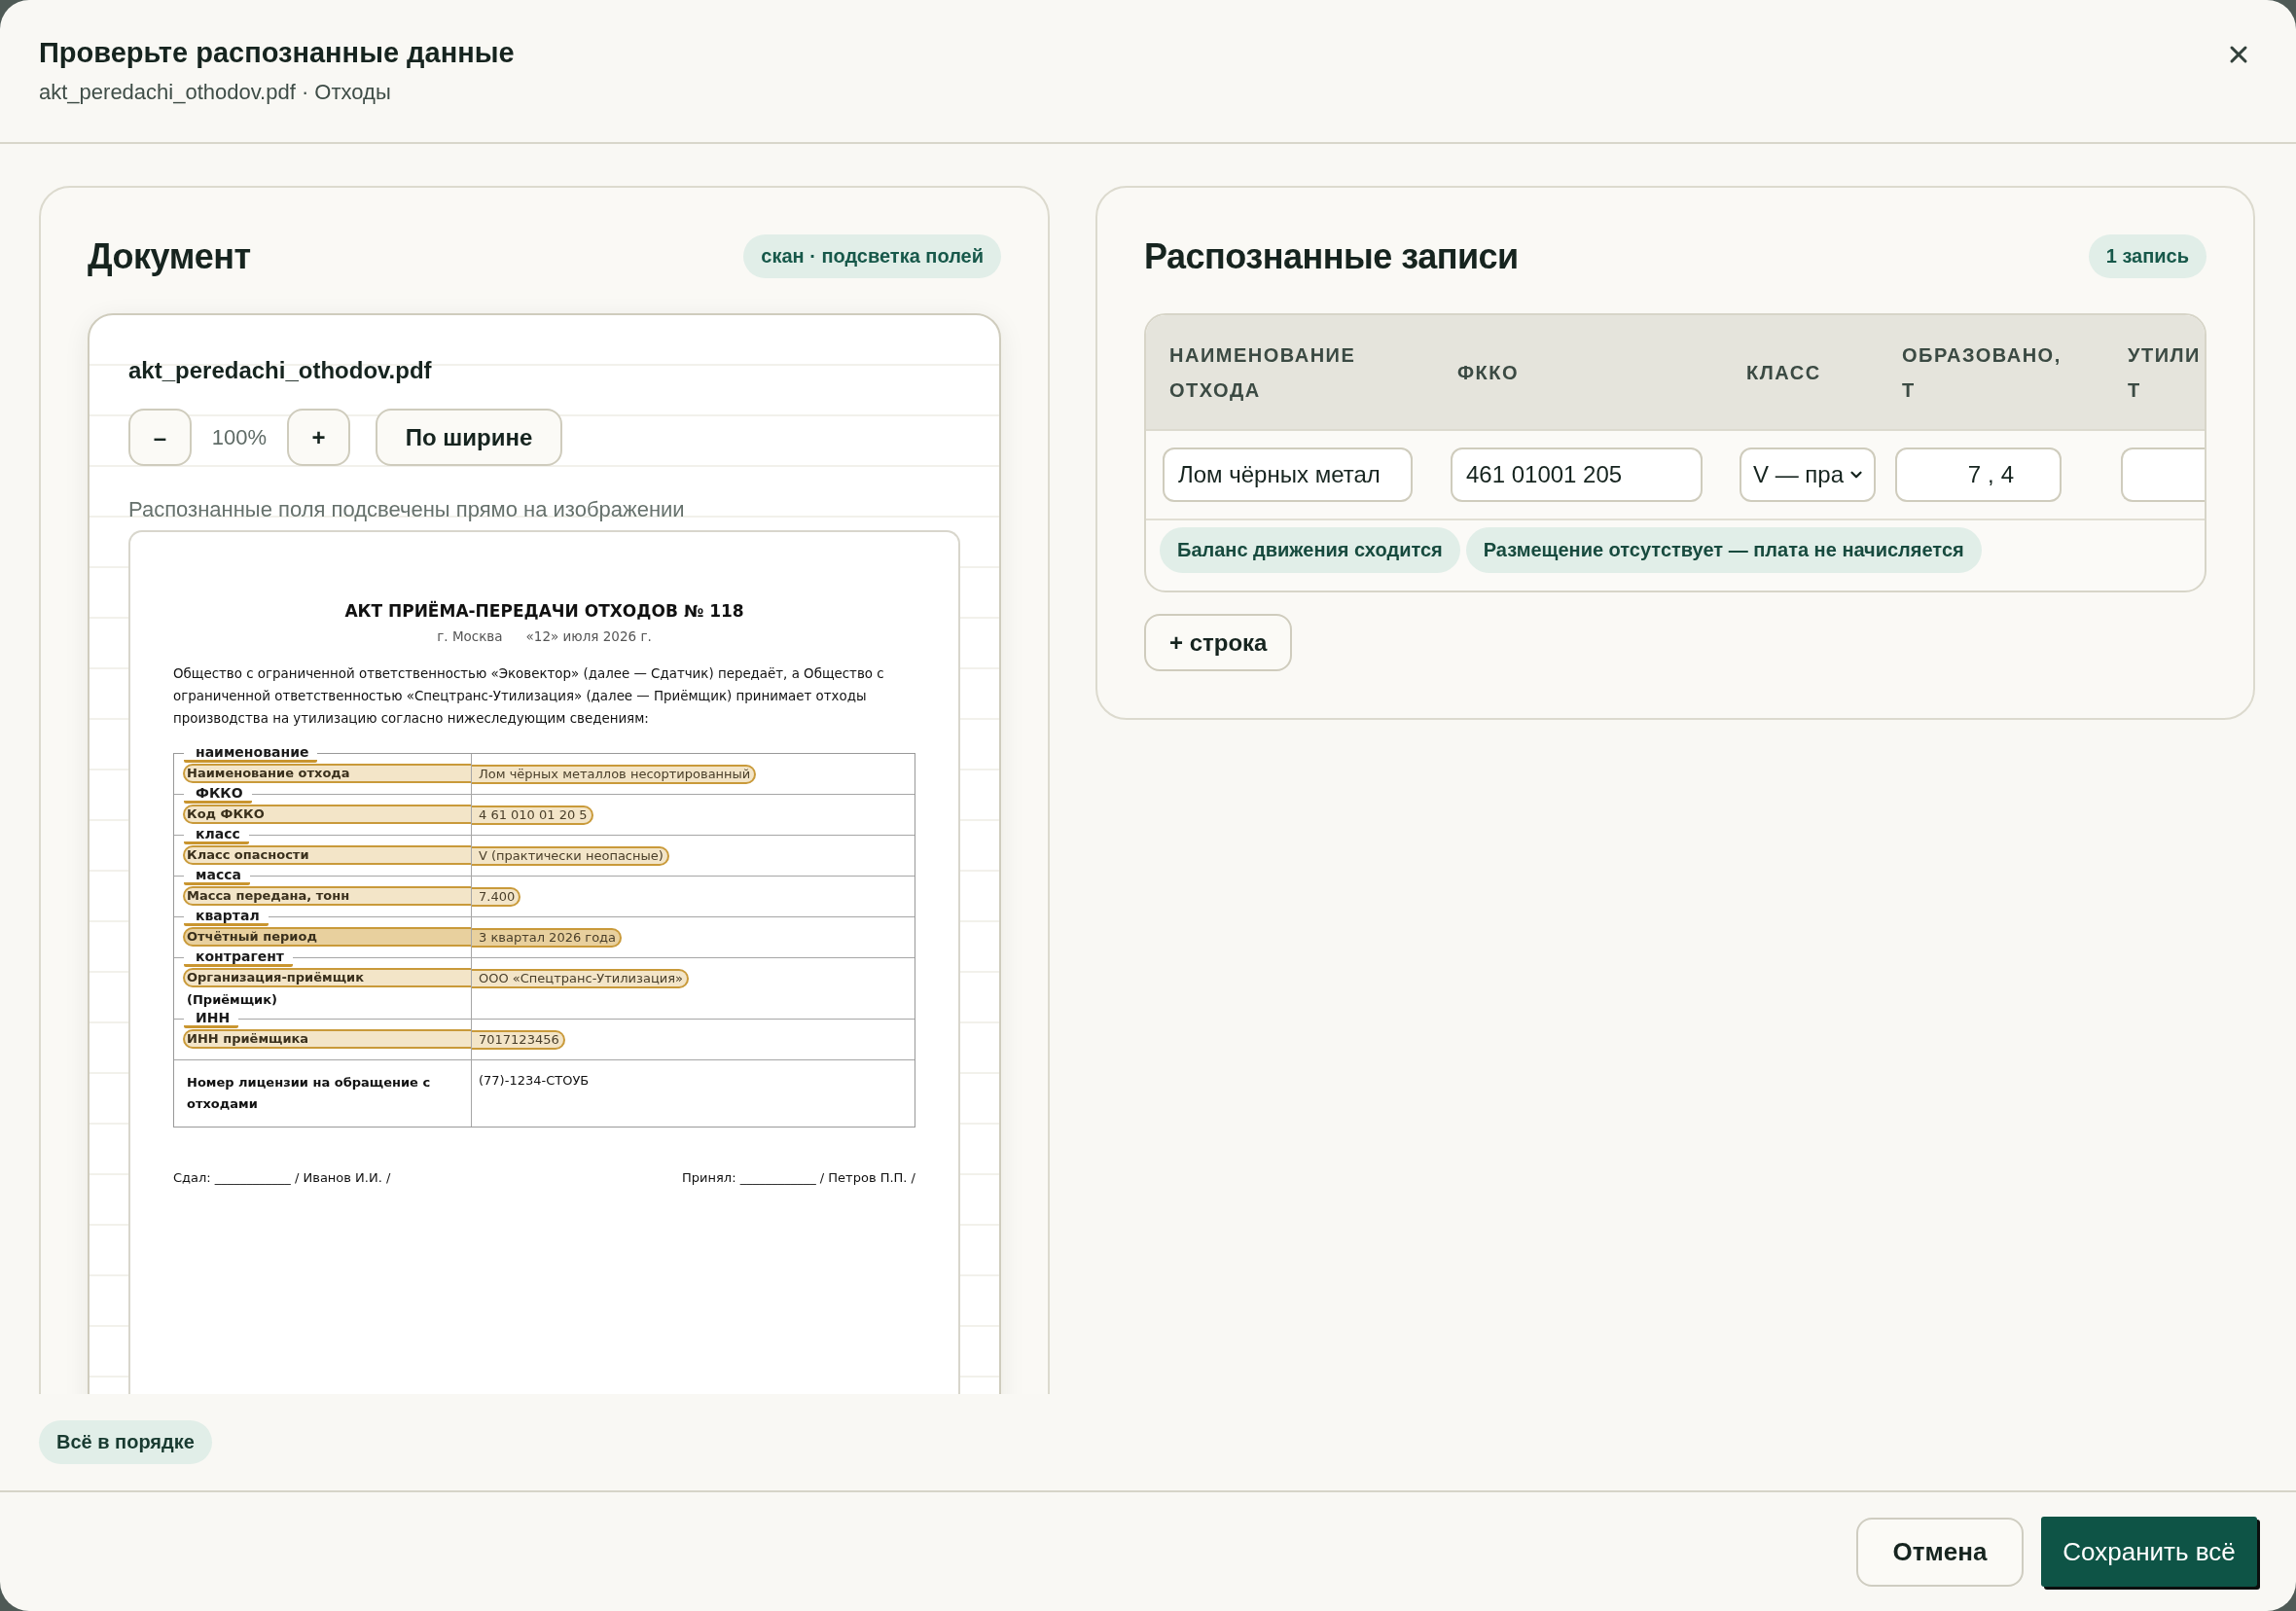 Image resolution: width=2296 pixels, height=1611 pixels. Describe the element at coordinates (327, 977) in the screenshot. I see `field-label: Организация-приёмщик` at that location.